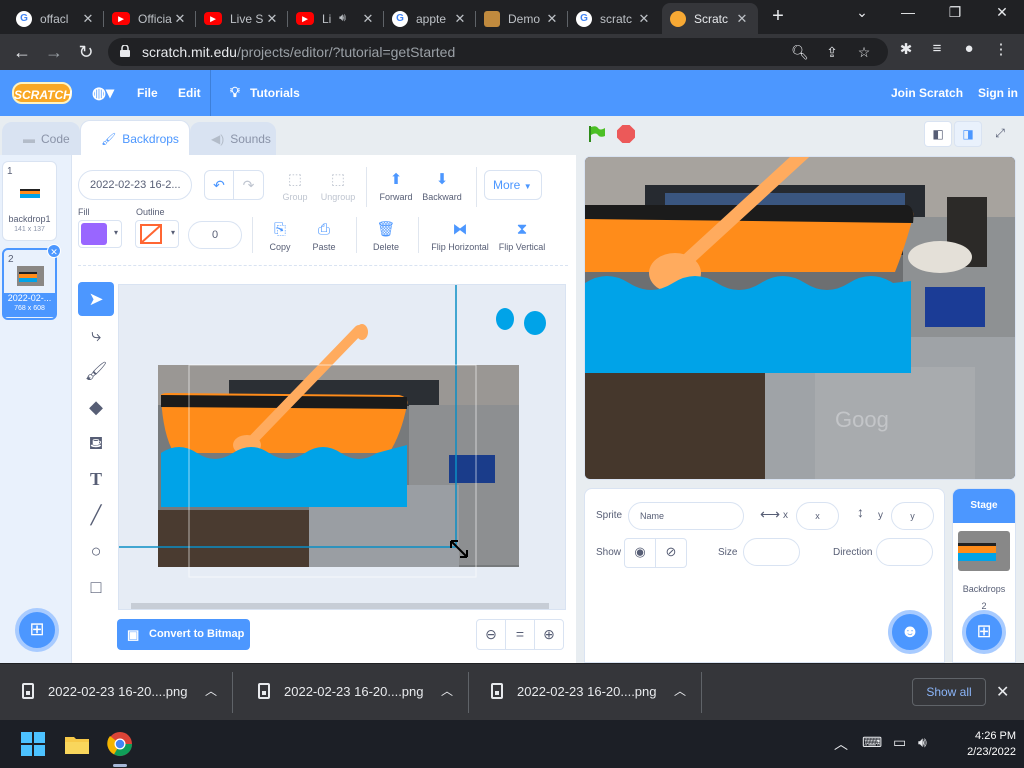 This screenshot has width=1024, height=768. What do you see at coordinates (430, 18) in the screenshot?
I see `browser-tab: G appte ✕` at bounding box center [430, 18].